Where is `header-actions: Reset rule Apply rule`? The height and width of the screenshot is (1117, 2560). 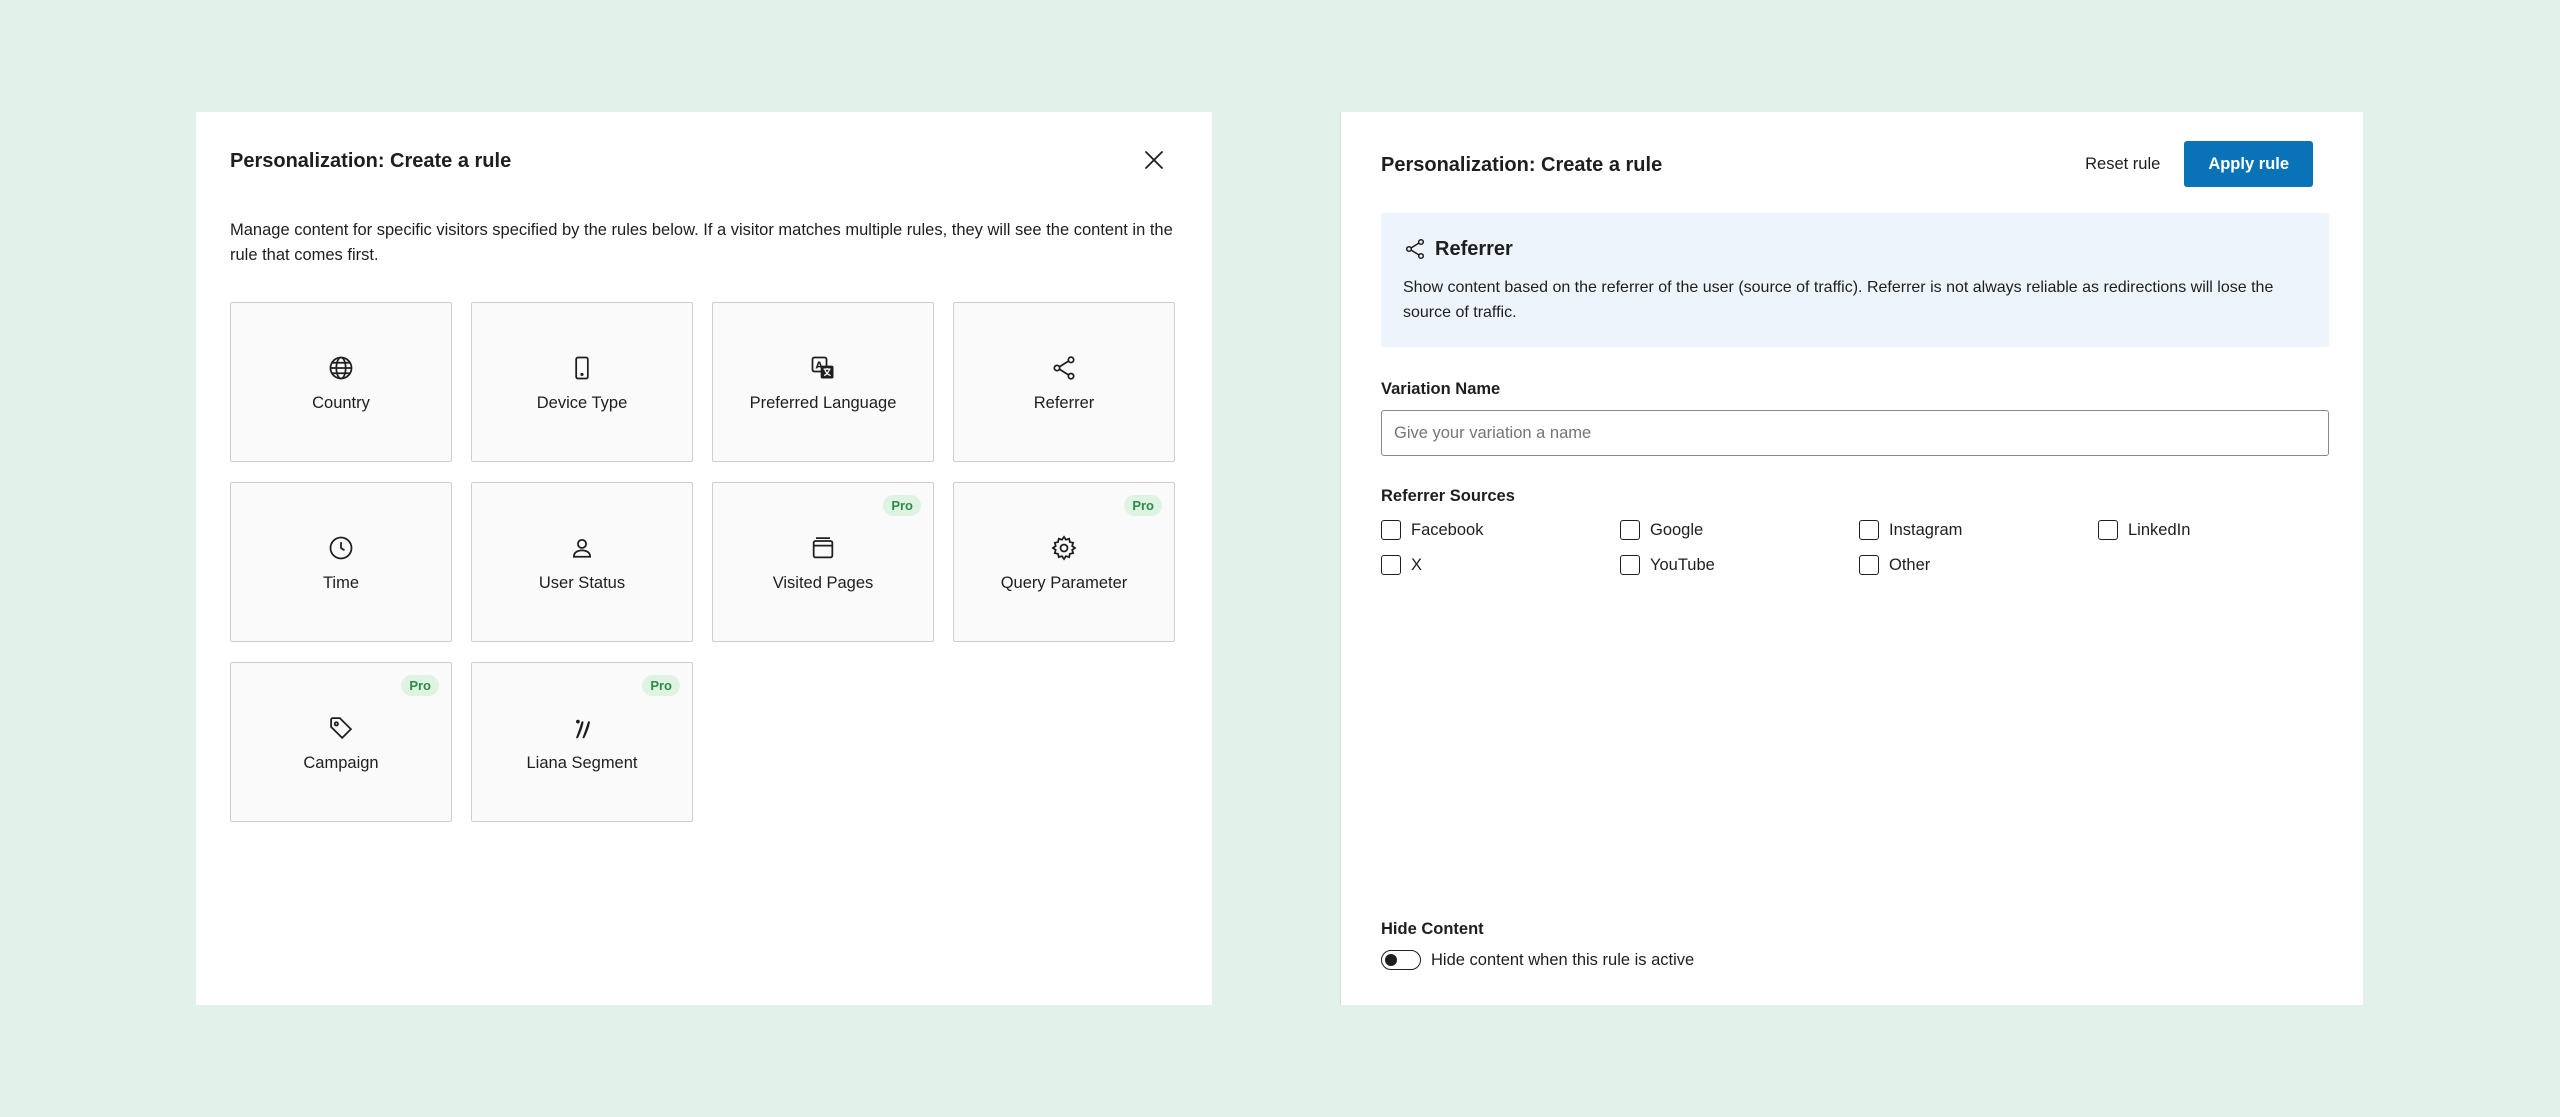 header-actions: Reset rule Apply rule is located at coordinates (2199, 164).